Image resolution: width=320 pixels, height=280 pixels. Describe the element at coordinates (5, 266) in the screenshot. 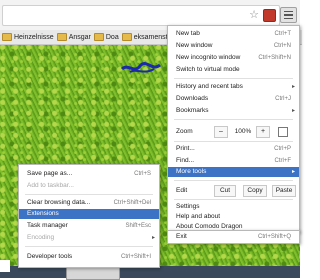

I see `page-corner` at that location.